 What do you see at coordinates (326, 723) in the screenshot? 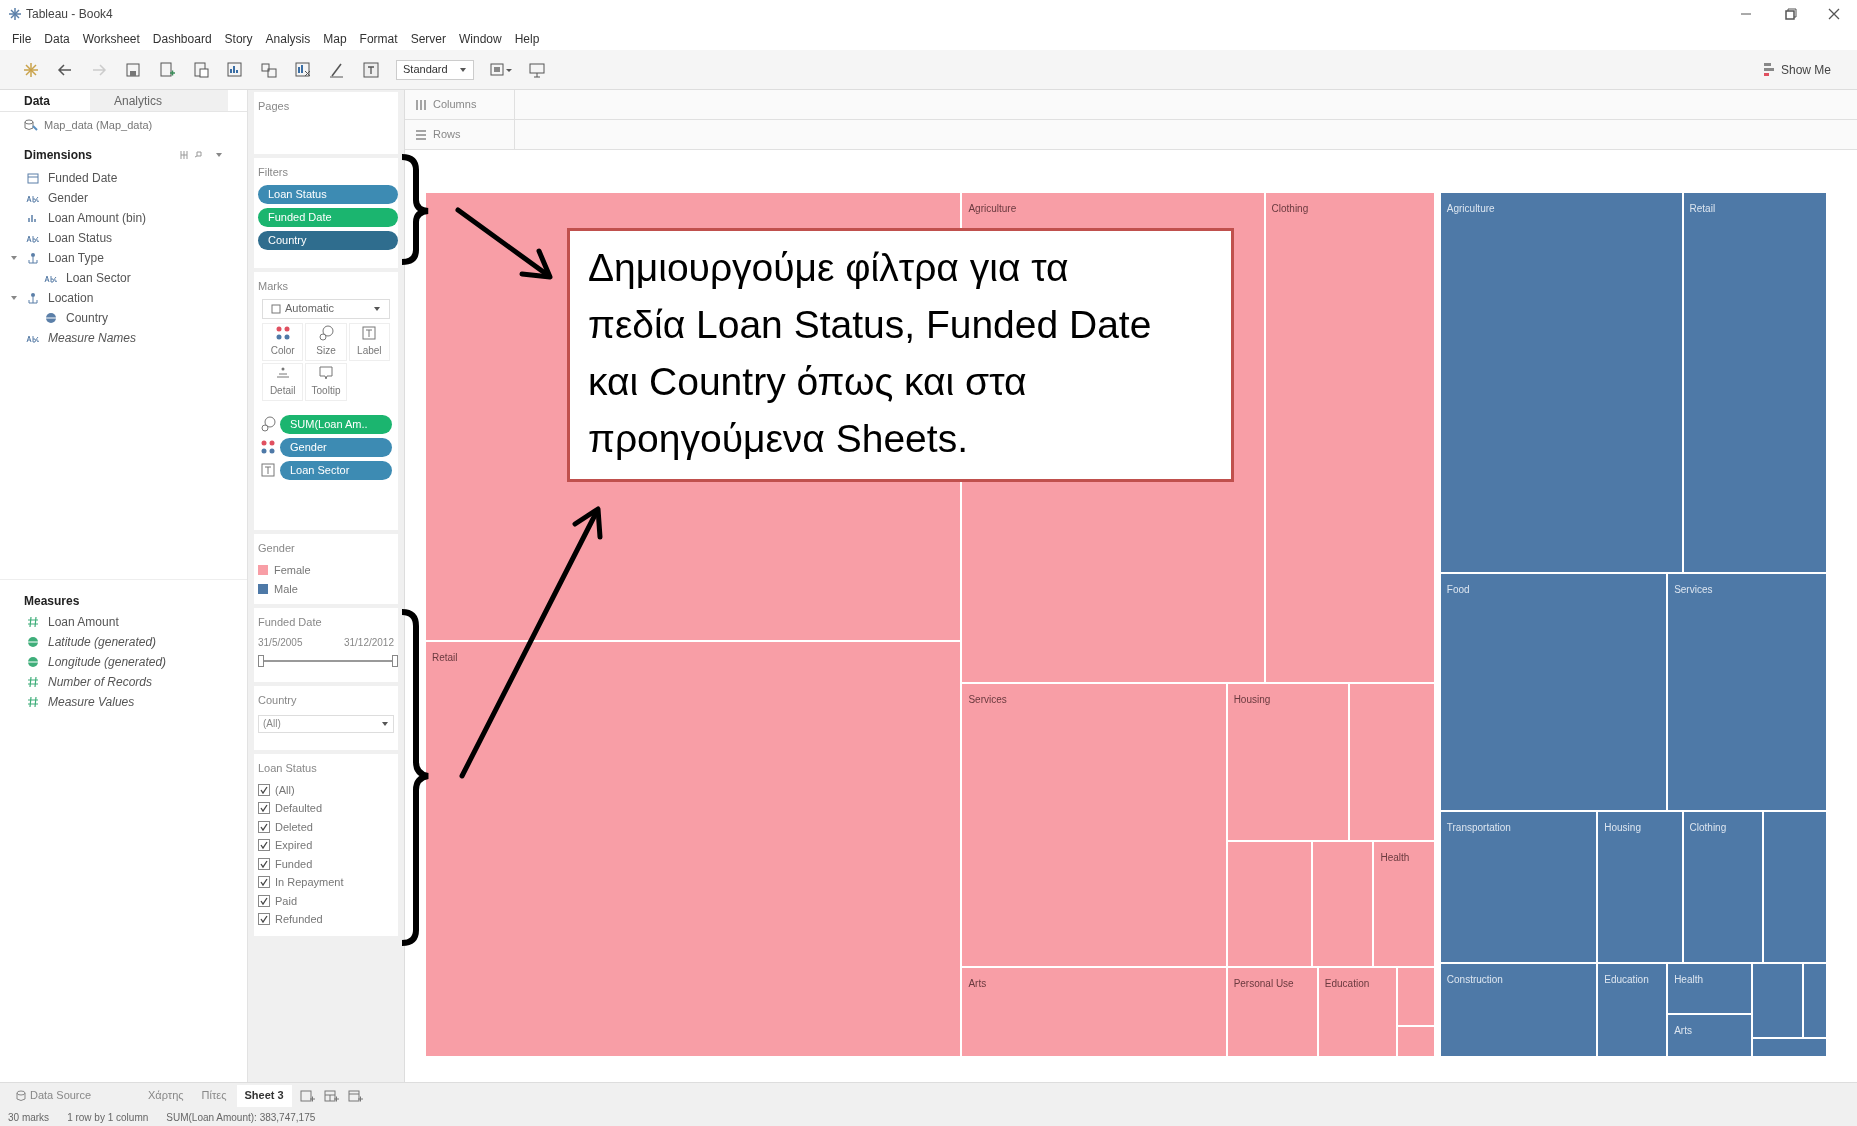
I see `country-dropdown: (All)` at bounding box center [326, 723].